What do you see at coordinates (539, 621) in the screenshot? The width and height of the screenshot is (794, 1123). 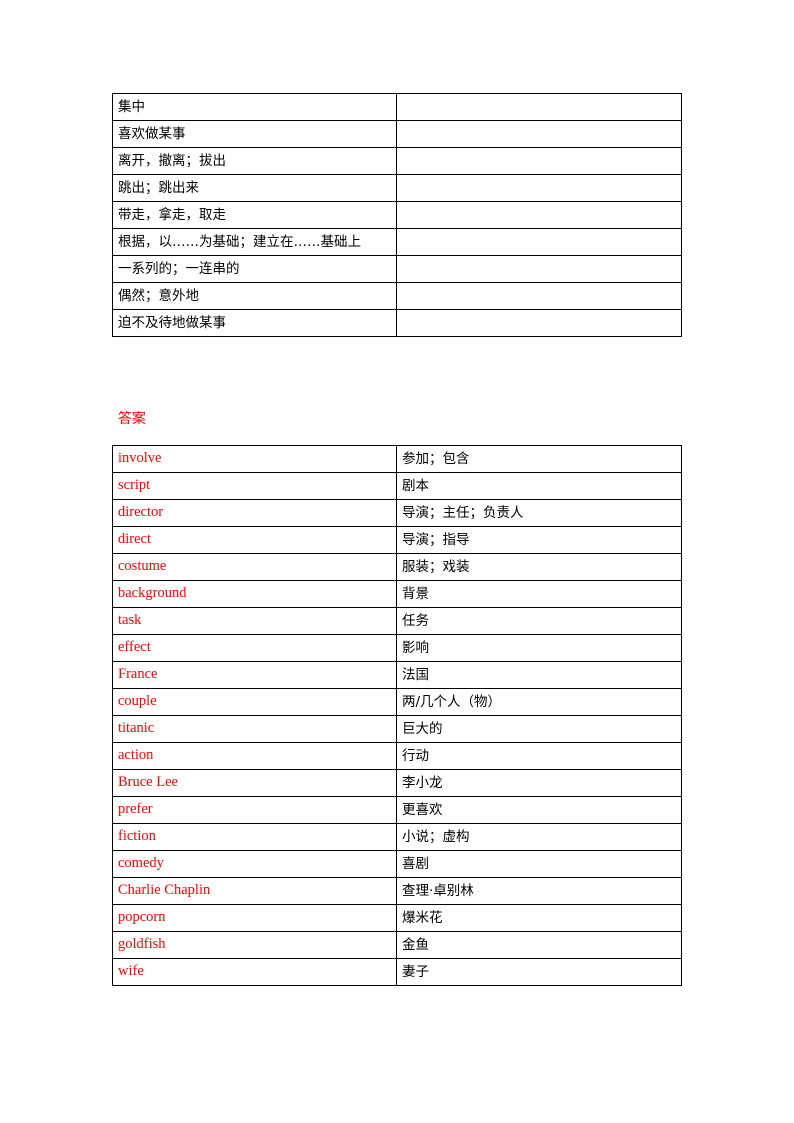 I see `chinese-meaning-cell: 任务` at bounding box center [539, 621].